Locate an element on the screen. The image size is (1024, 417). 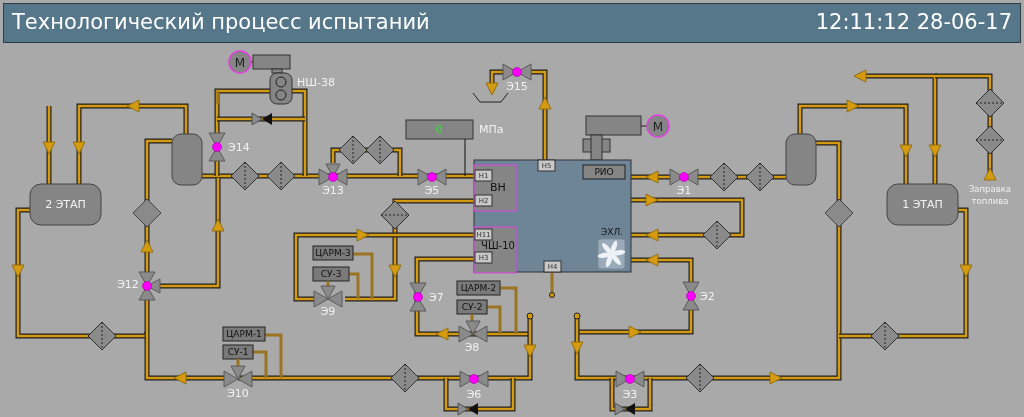
refuel-label: Заправка топлива is located at coordinates (990, 194).